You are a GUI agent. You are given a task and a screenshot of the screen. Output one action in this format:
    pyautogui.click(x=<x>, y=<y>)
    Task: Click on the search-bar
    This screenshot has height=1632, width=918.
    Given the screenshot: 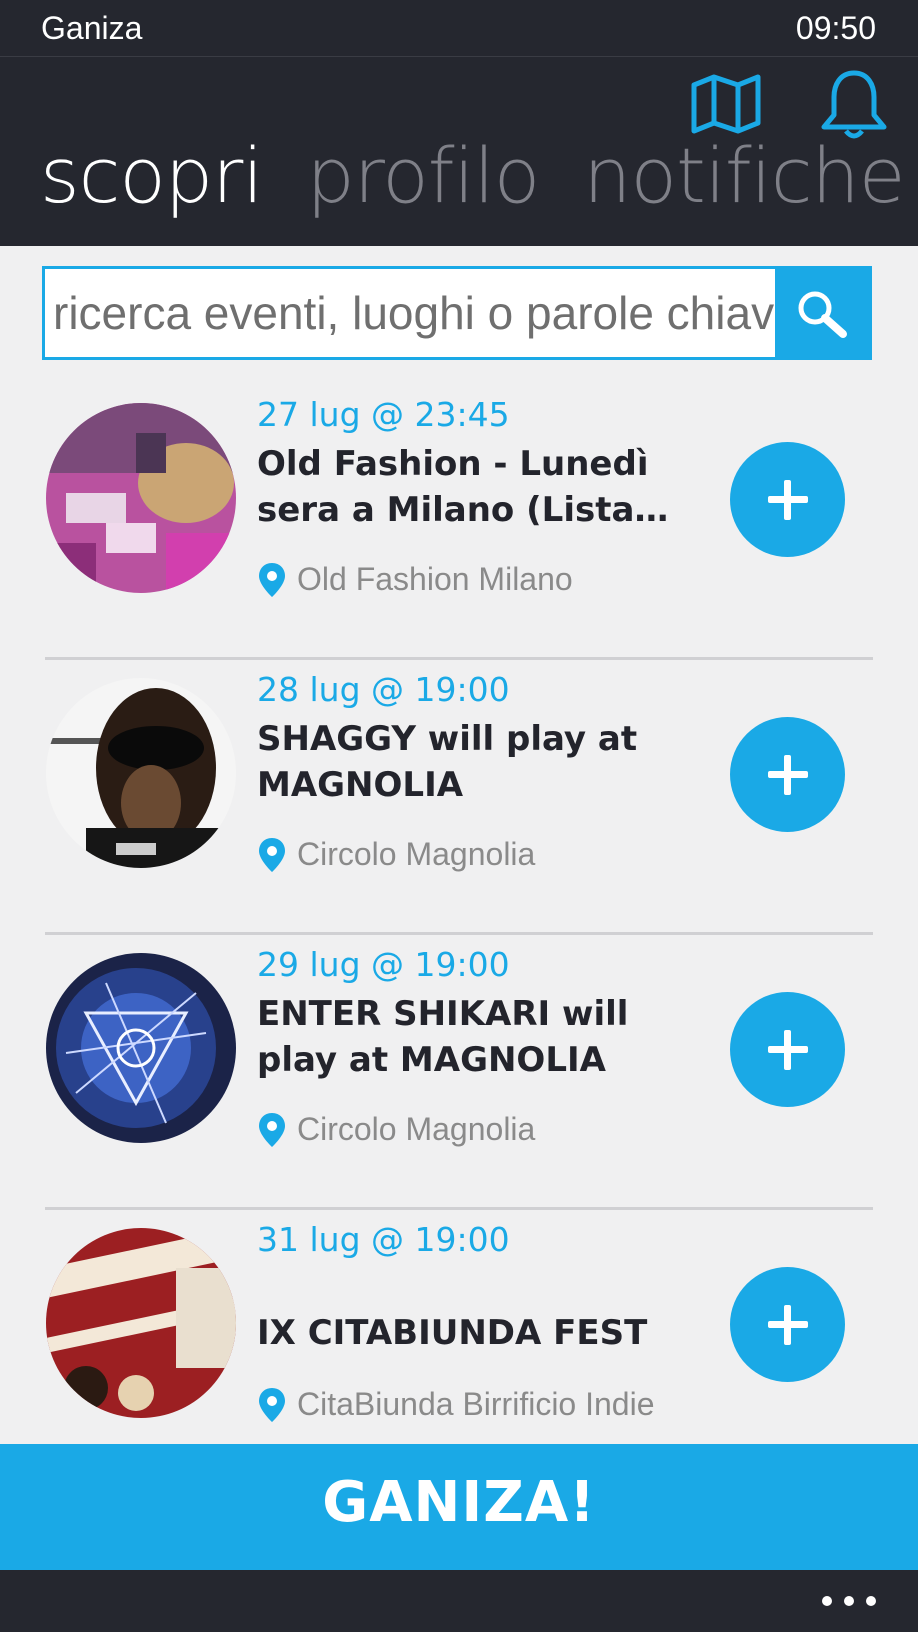 What is the action you would take?
    pyautogui.click(x=457, y=313)
    